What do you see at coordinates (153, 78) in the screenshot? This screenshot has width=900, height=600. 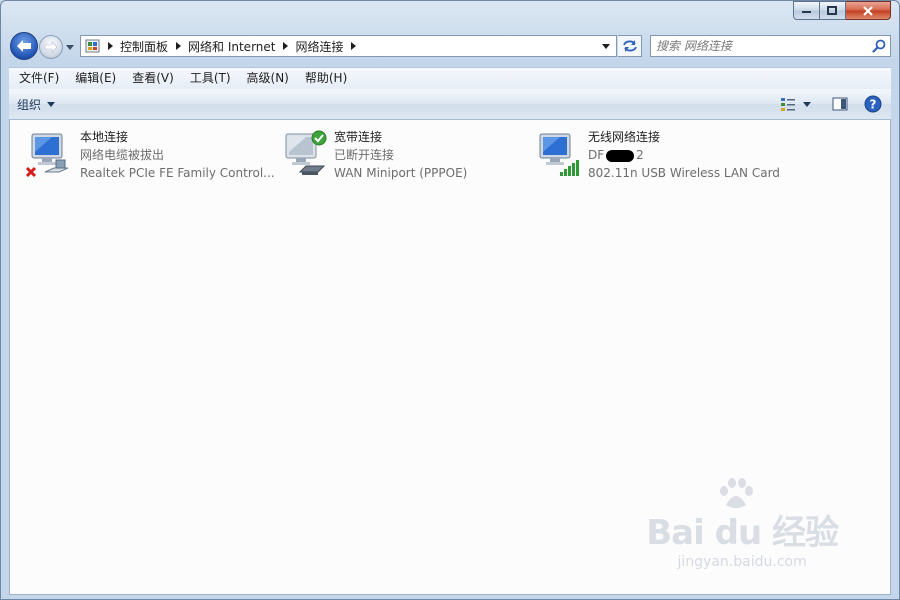 I see `menu-view: 查看(V)` at bounding box center [153, 78].